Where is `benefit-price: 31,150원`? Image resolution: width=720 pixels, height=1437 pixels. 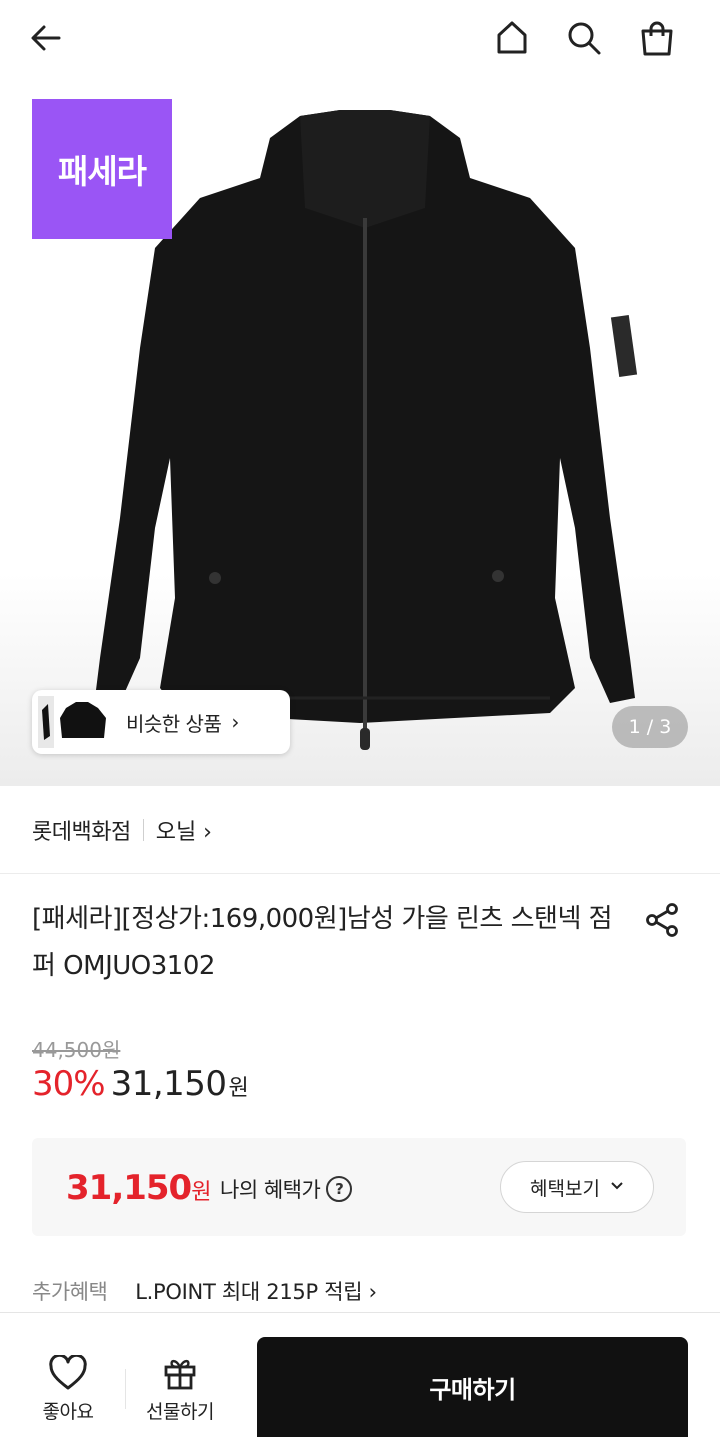
benefit-price: 31,150원 is located at coordinates (138, 1188).